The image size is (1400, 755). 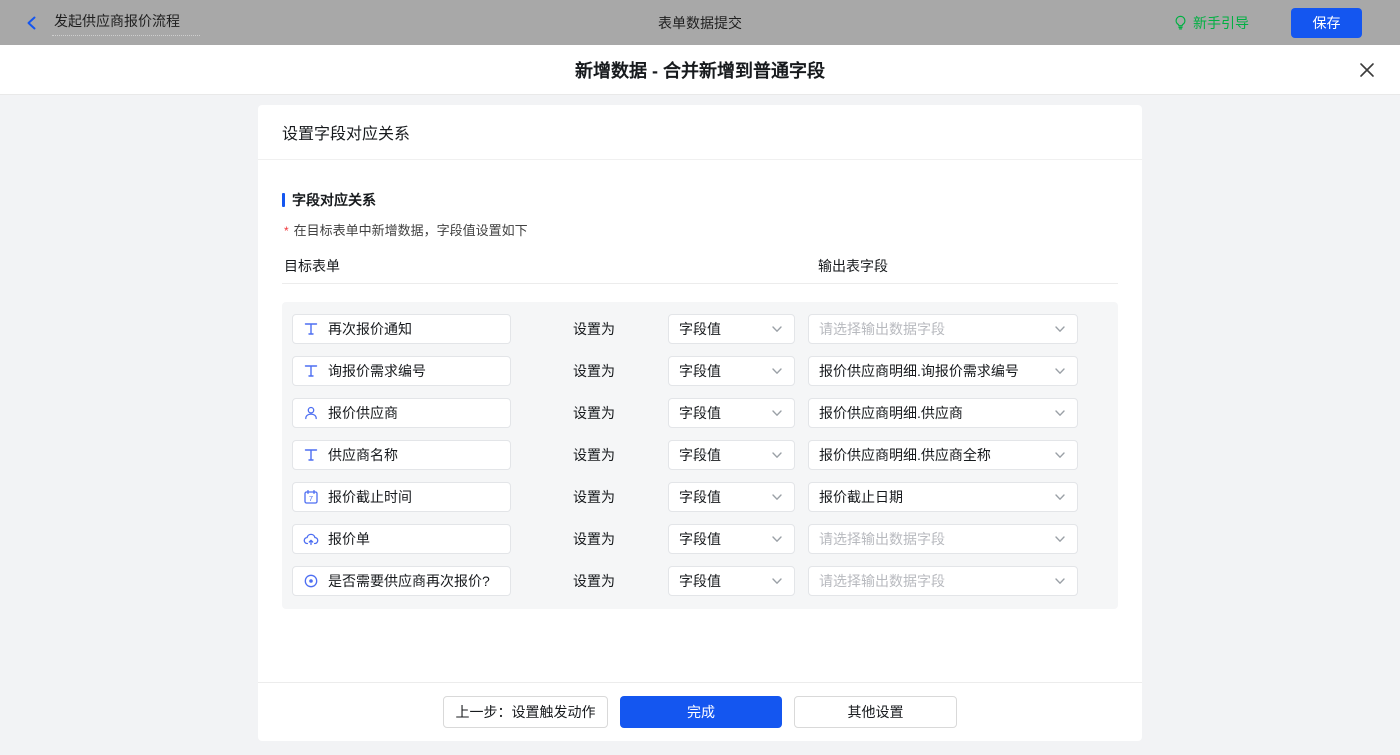 I want to click on output-field-value: 报价供应商明细.供应商全称, so click(x=905, y=455).